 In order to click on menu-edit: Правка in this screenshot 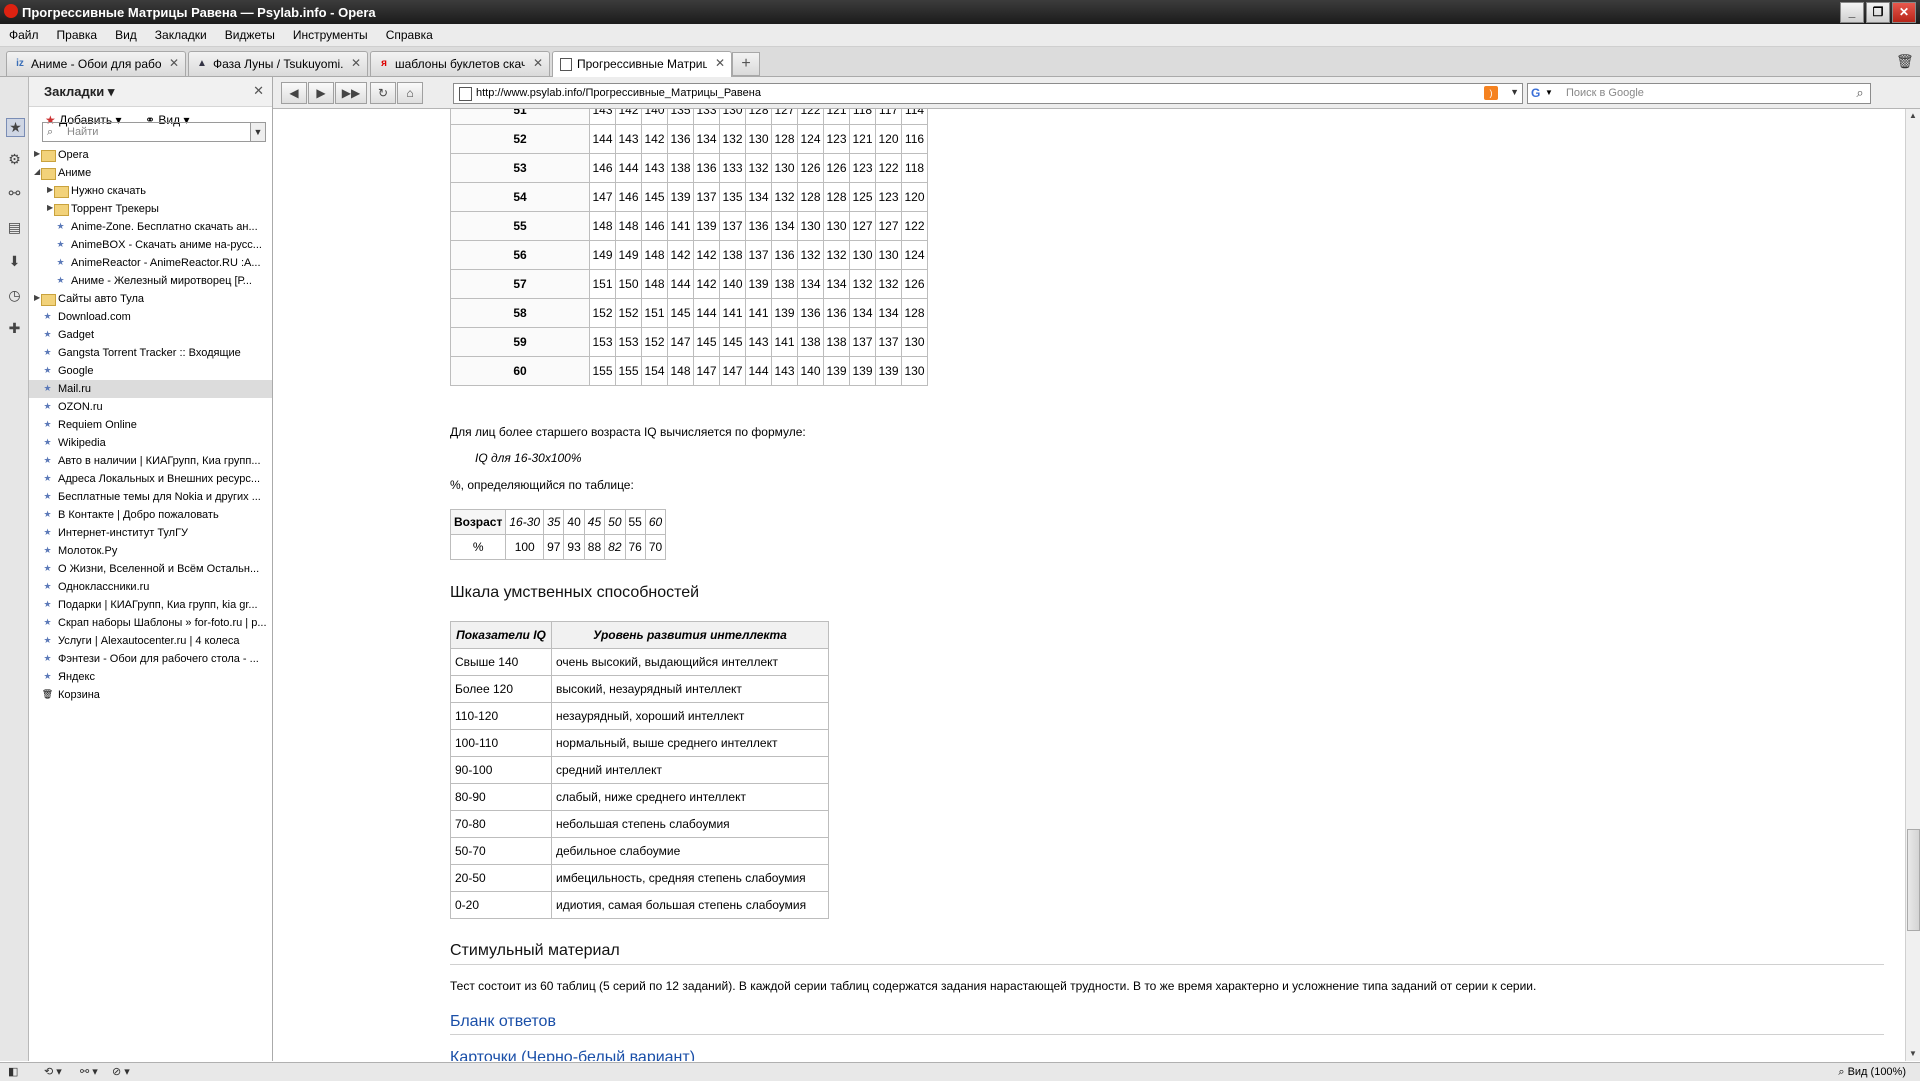, I will do `click(77, 35)`.